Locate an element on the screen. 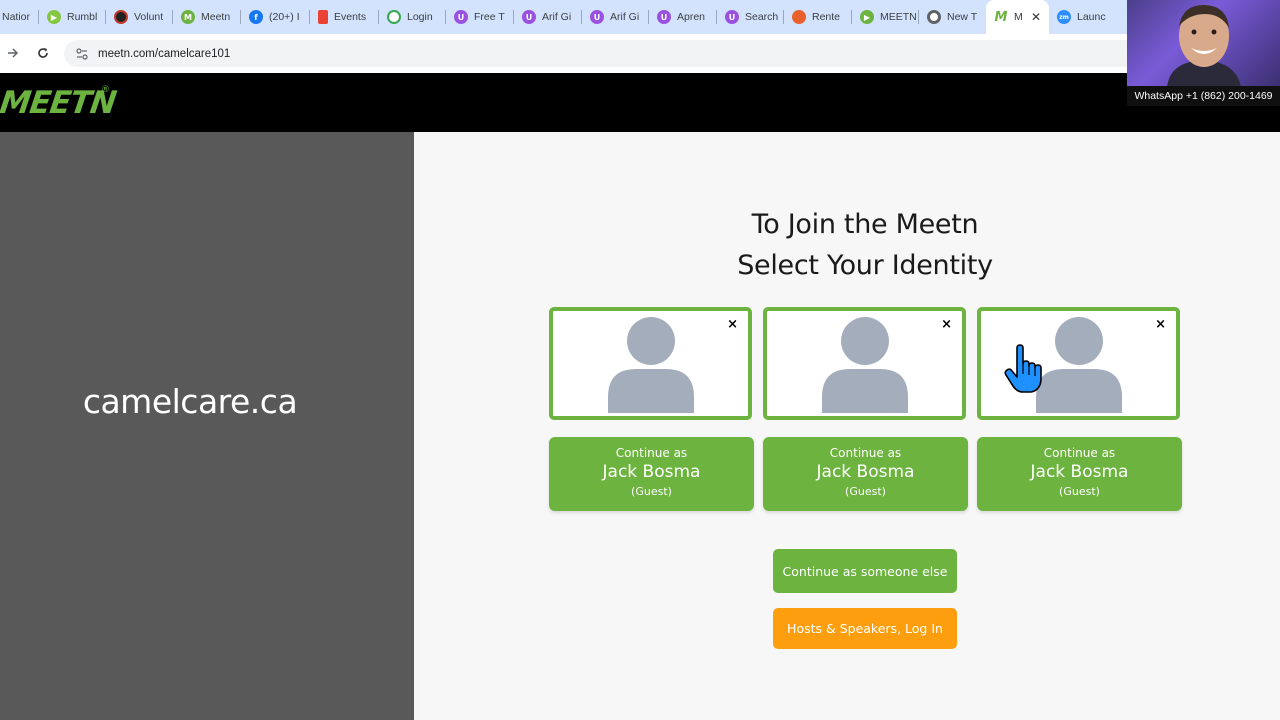  tab-8: U Arif Gi is located at coordinates (548, 17).